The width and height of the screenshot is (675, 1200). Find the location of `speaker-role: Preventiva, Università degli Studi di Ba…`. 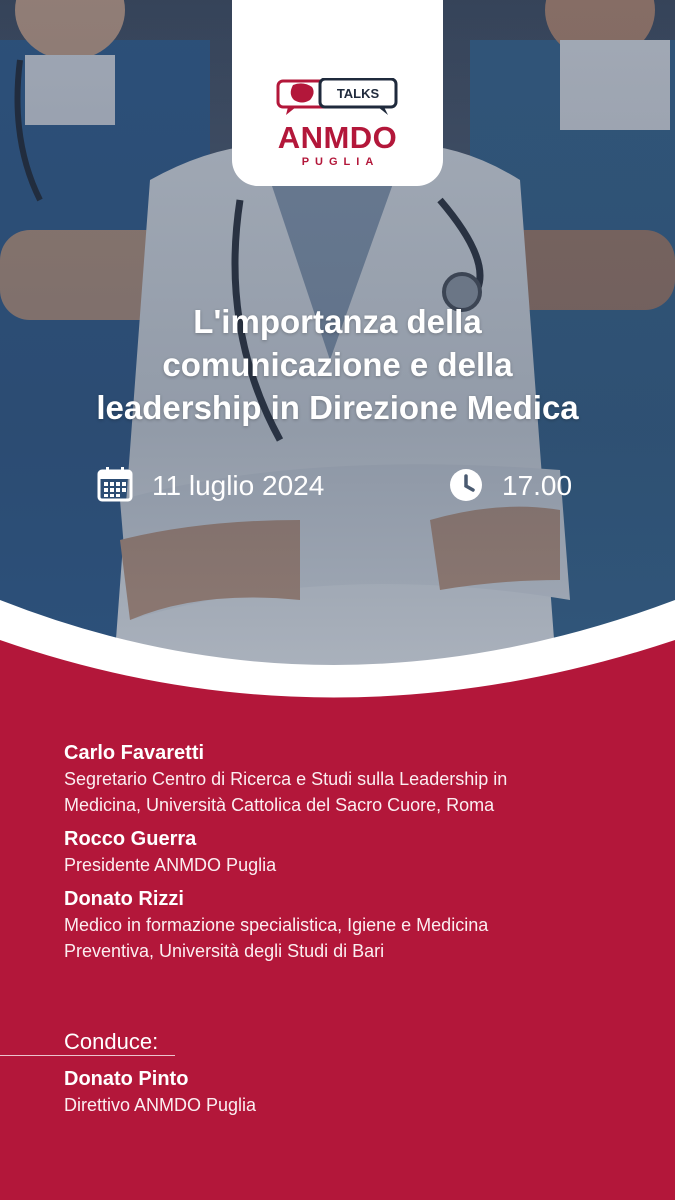

speaker-role: Preventiva, Università degli Studi di Ba… is located at coordinates (224, 951).